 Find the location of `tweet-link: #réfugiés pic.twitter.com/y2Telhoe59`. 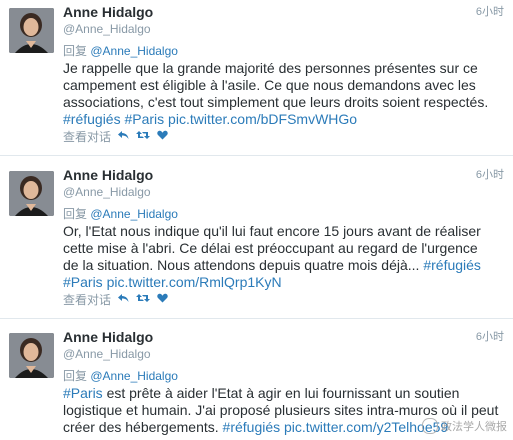

tweet-link: #réfugiés pic.twitter.com/y2Telhoe59 is located at coordinates (336, 427).